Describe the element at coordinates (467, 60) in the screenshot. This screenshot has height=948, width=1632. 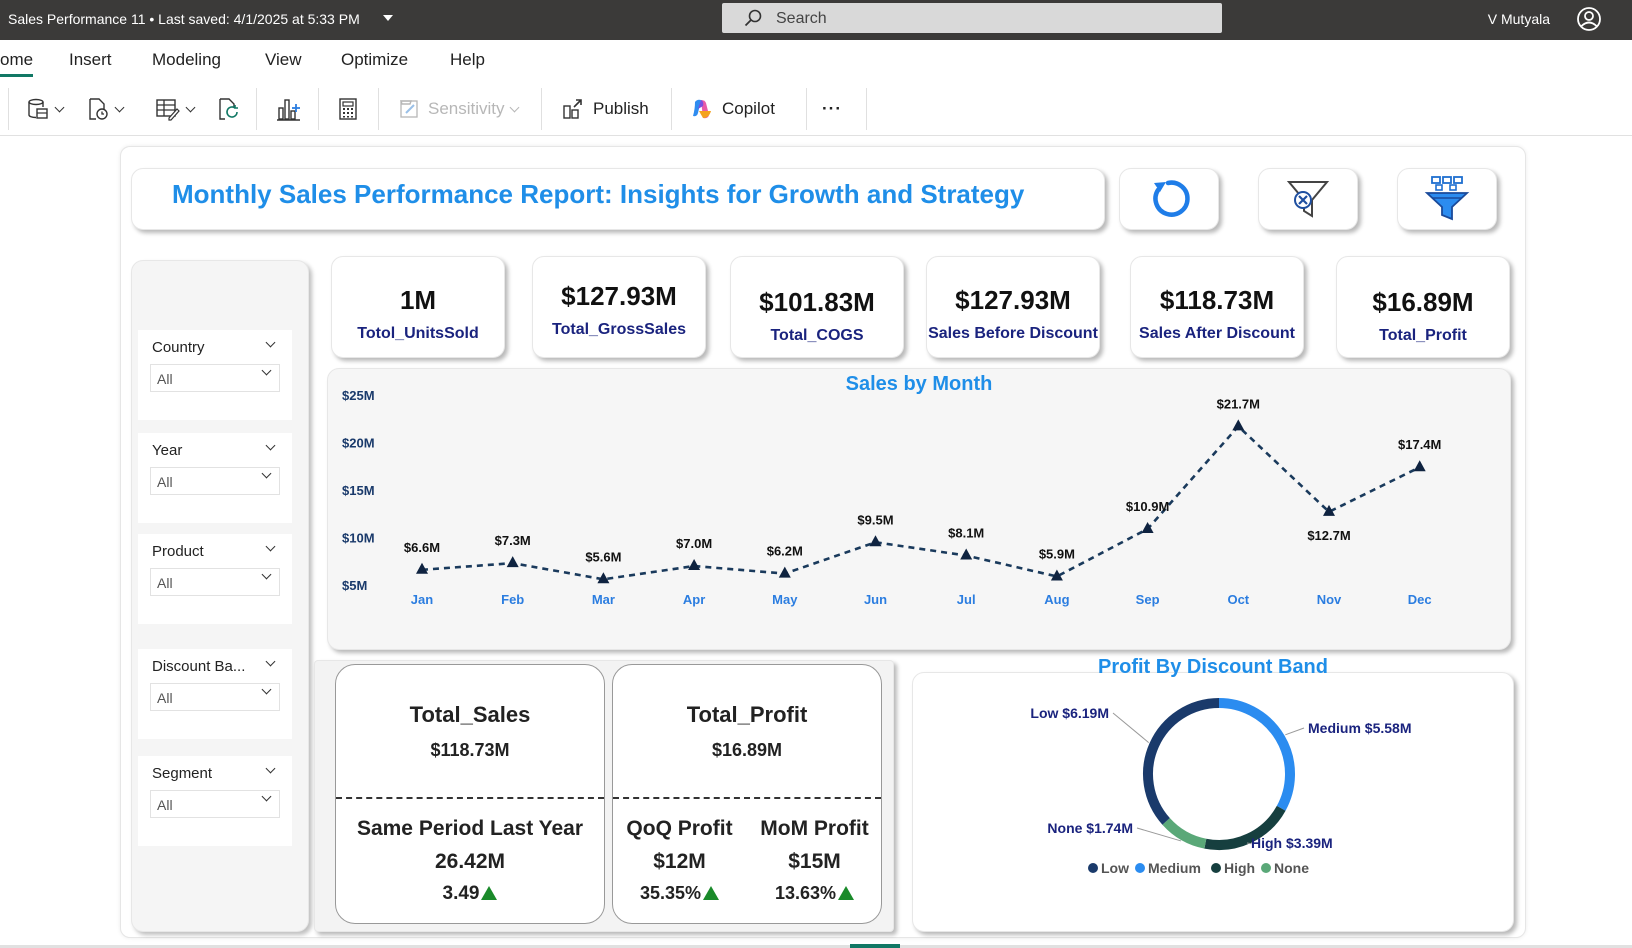
I see `tab-help: Help` at that location.